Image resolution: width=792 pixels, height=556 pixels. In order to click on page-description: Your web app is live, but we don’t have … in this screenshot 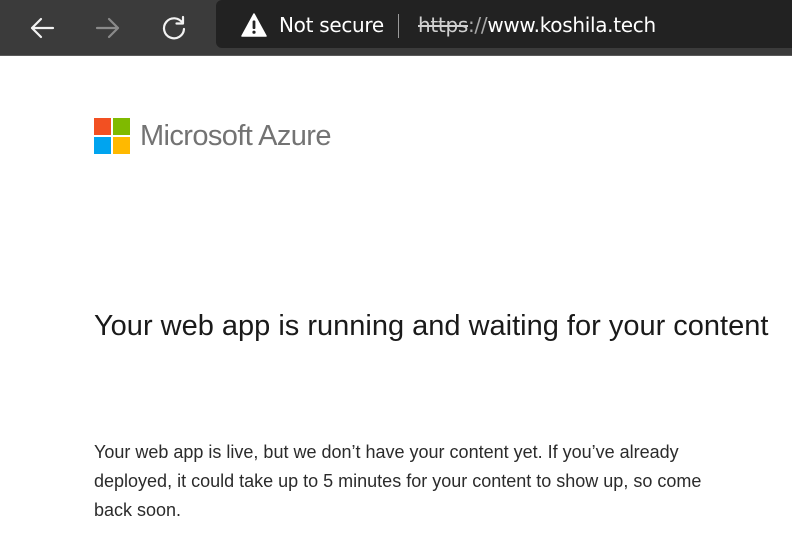, I will do `click(398, 481)`.